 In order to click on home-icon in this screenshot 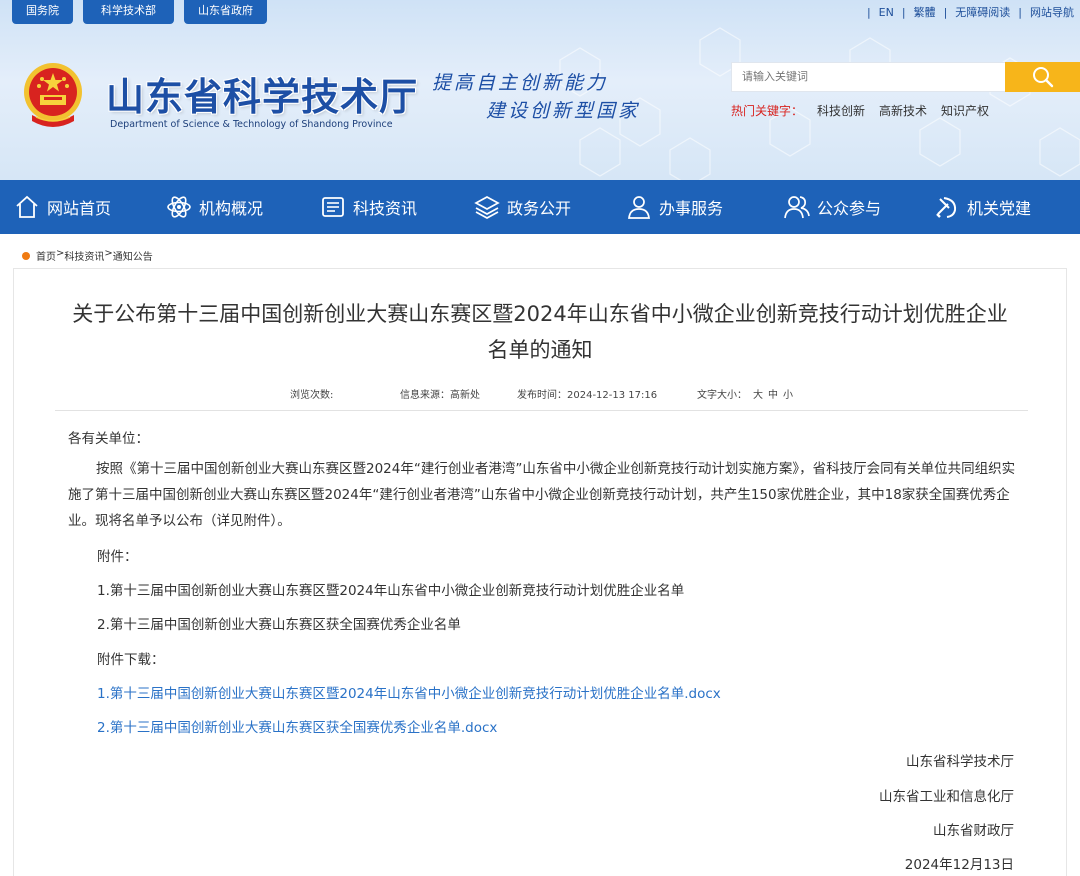, I will do `click(27, 206)`.